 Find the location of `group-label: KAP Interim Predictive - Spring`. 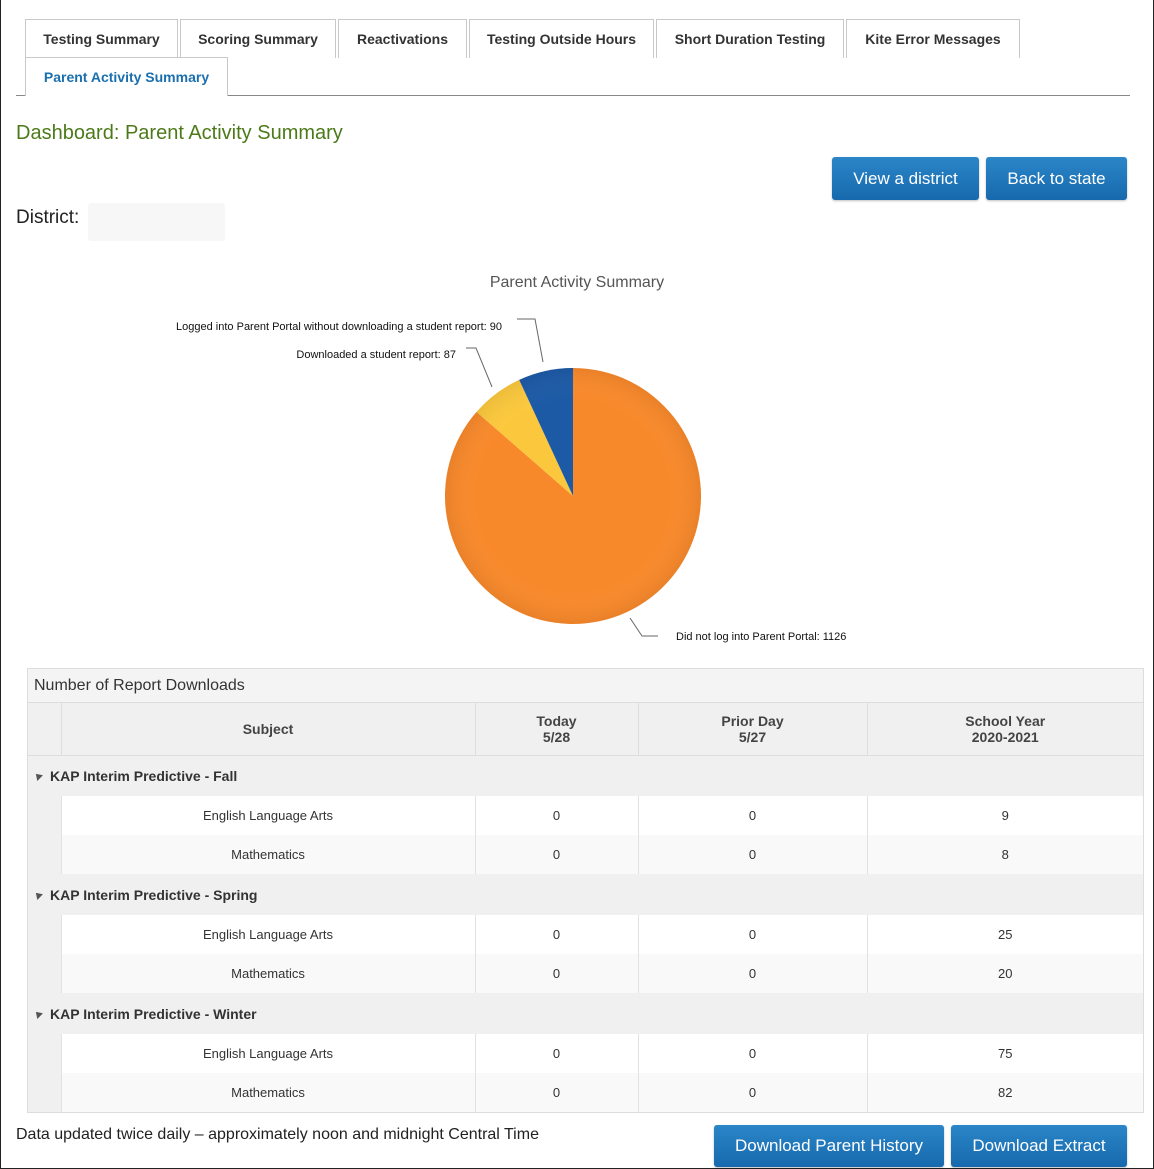

group-label: KAP Interim Predictive - Spring is located at coordinates (154, 894).